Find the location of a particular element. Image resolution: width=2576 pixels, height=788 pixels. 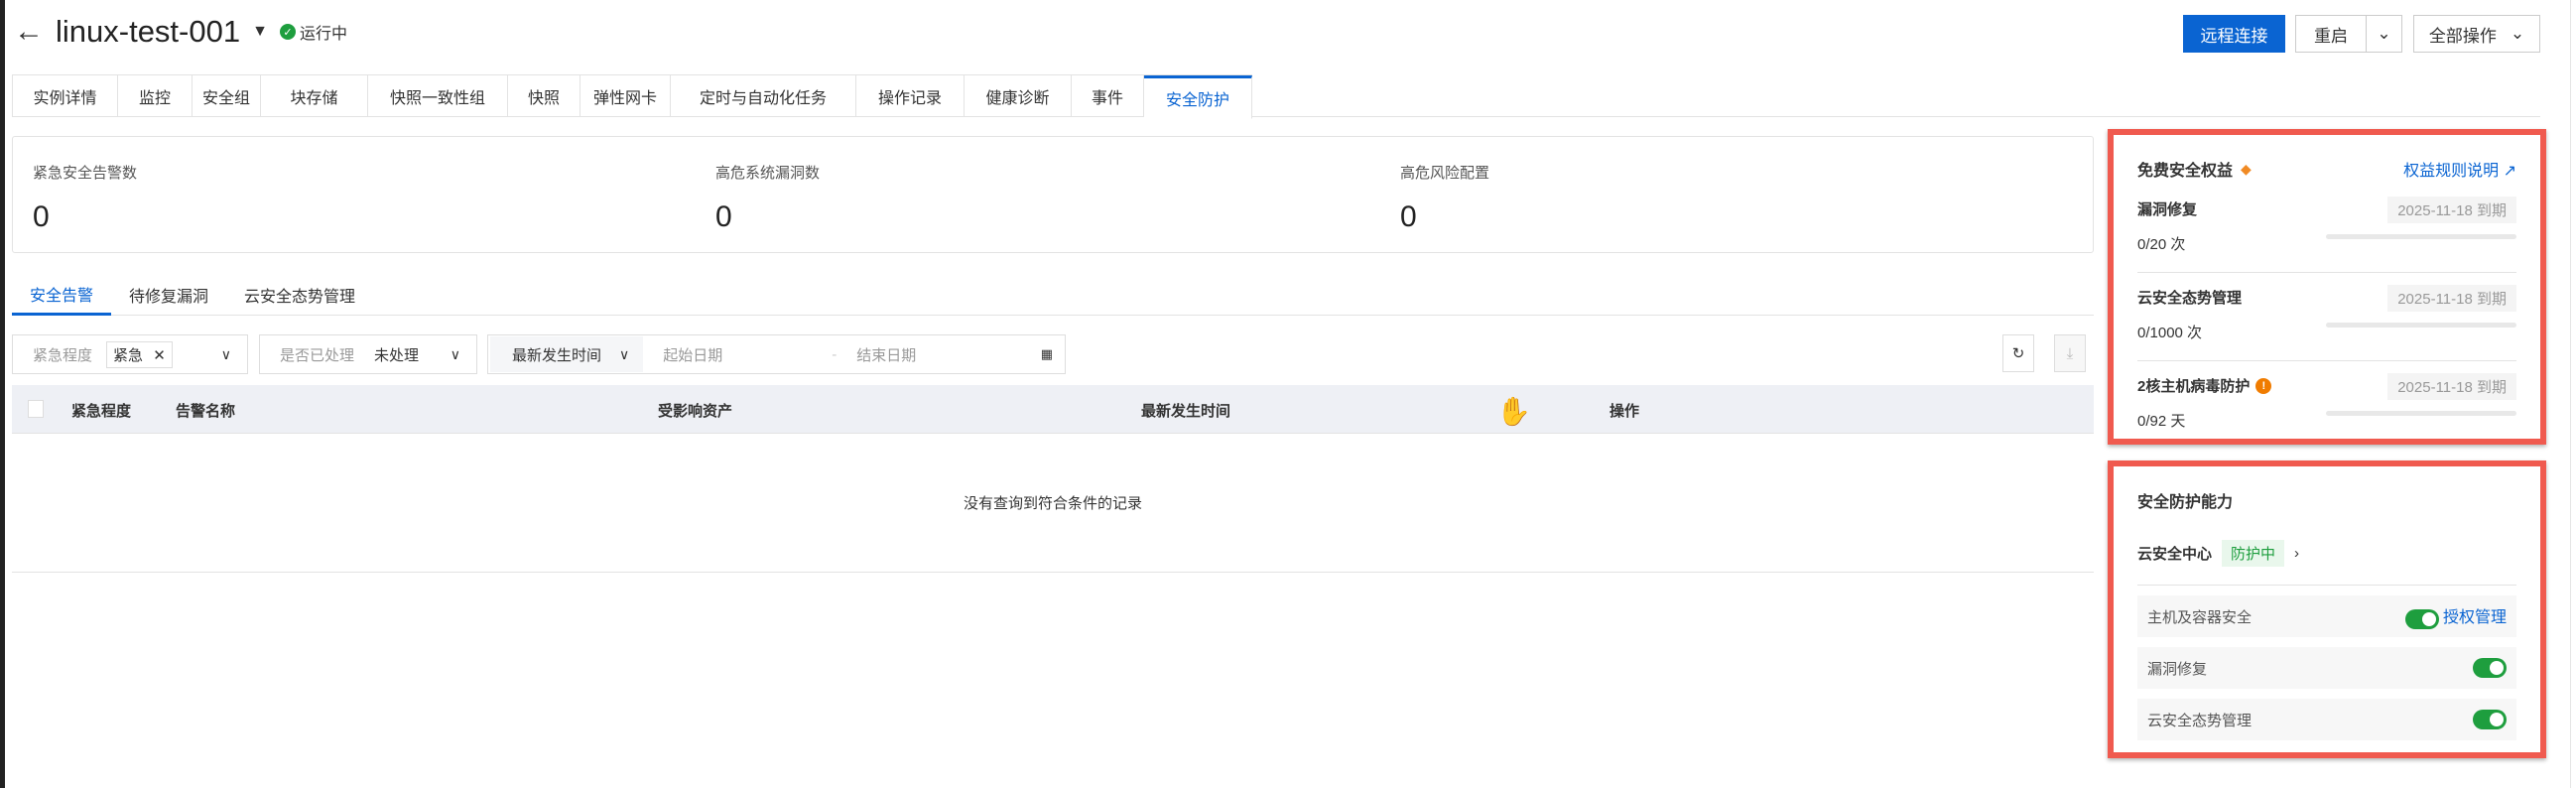

page-header: ← linux-test-001 ▼ ✓ 运行中 is located at coordinates (181, 32).